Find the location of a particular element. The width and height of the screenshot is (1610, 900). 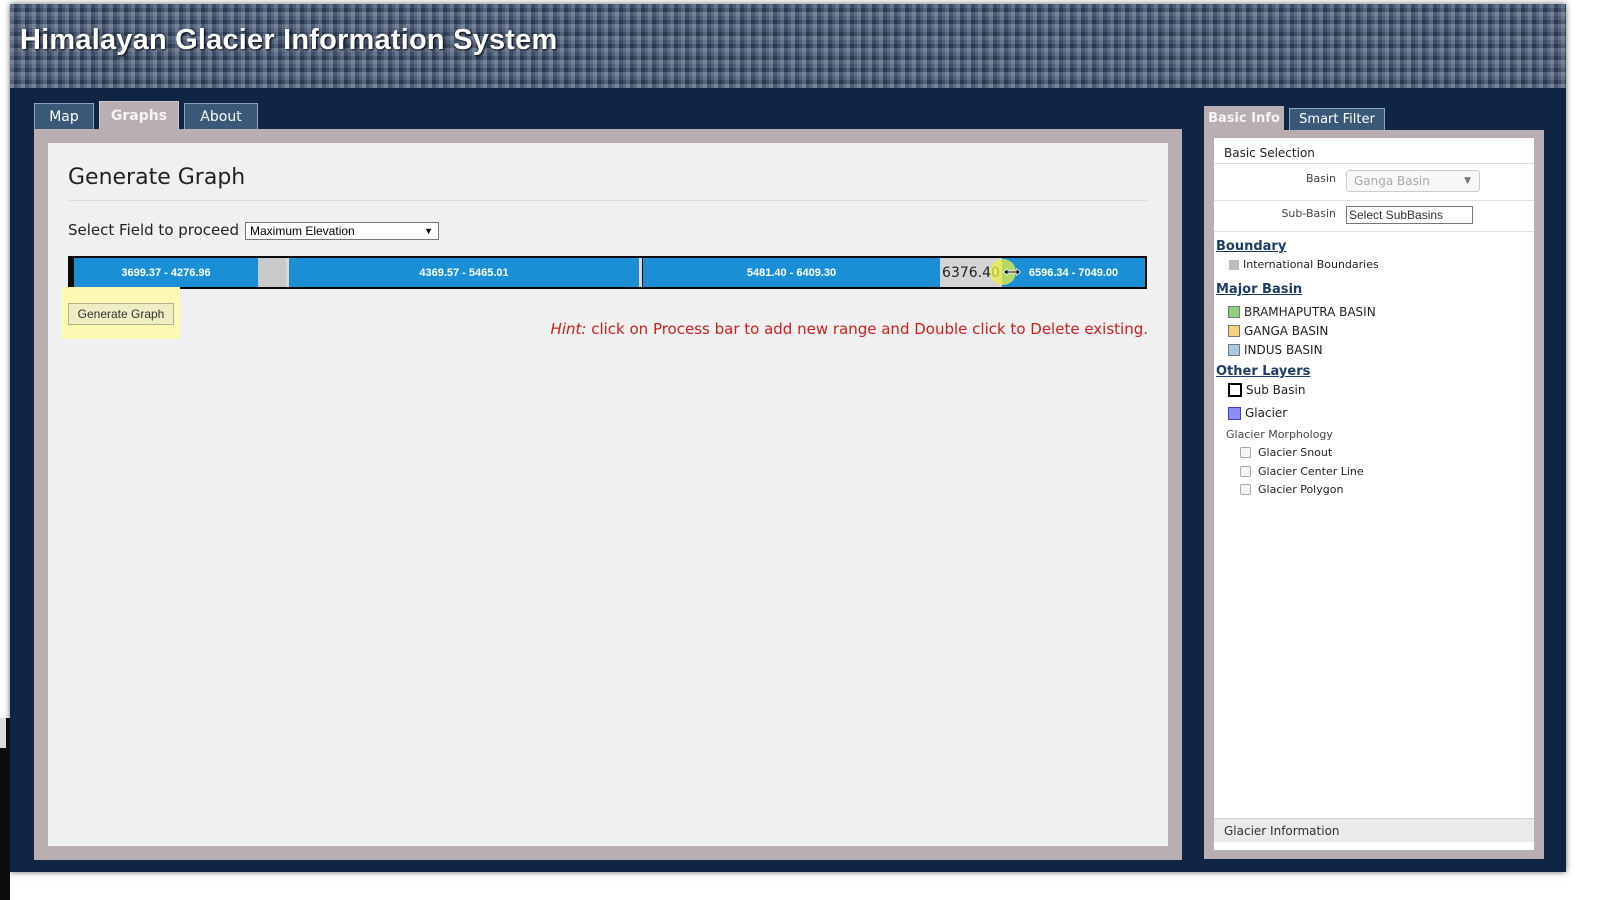

major-basin-heading: Major Basin is located at coordinates (1259, 289).